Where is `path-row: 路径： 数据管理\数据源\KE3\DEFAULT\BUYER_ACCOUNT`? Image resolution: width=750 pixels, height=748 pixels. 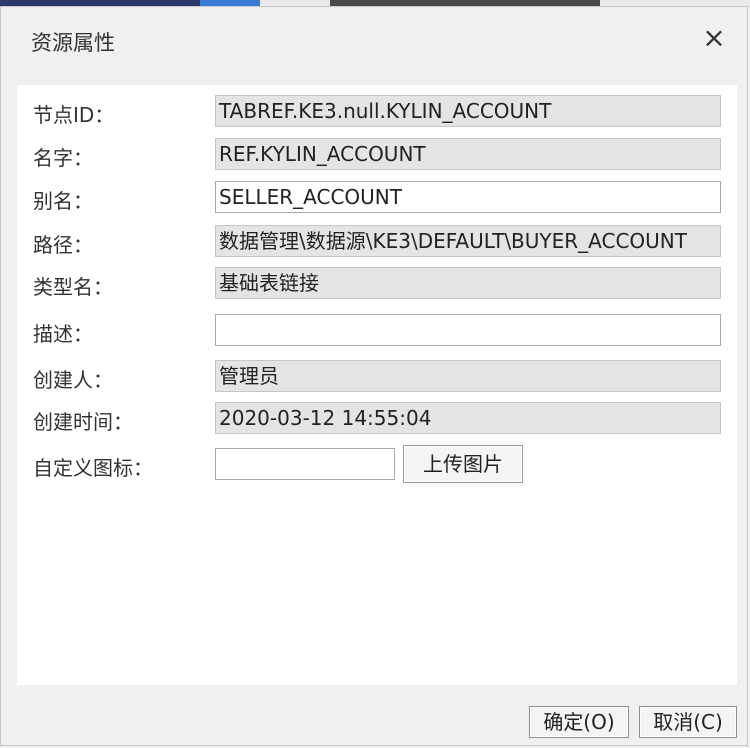 path-row: 路径： 数据管理\数据源\KE3\DEFAULT\BUYER_ACCOUNT is located at coordinates (377, 242).